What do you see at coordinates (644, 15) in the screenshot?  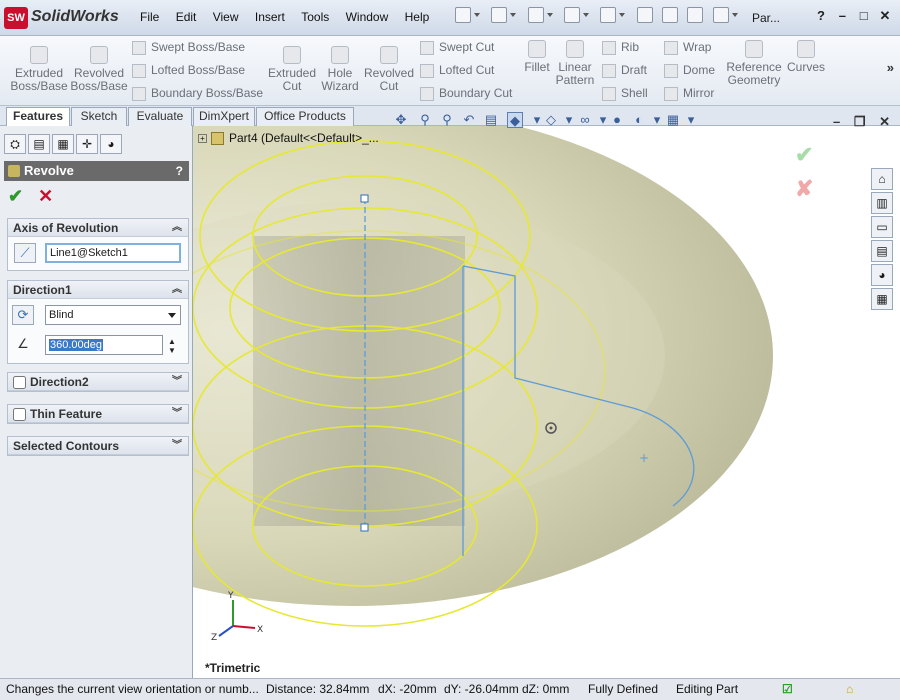 I see `select-icon` at bounding box center [644, 15].